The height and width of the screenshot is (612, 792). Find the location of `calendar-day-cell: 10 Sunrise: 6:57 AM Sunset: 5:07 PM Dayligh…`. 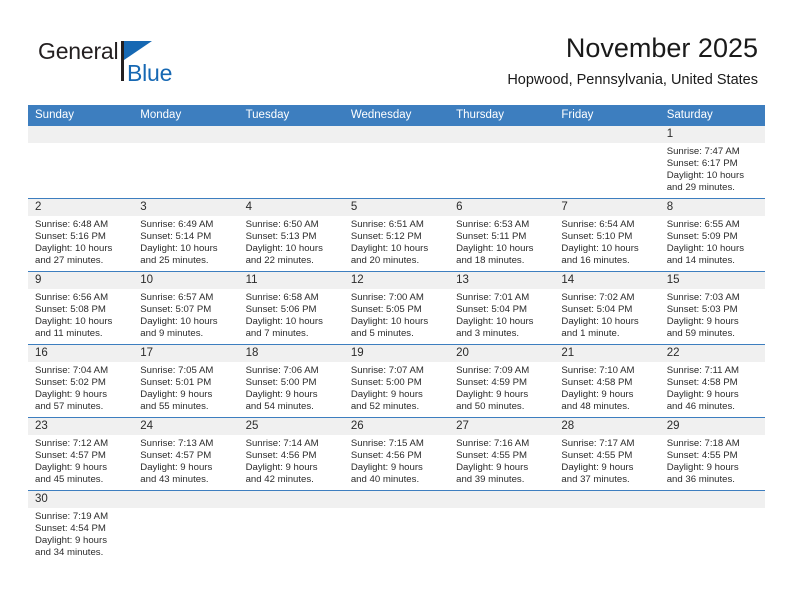

calendar-day-cell: 10 Sunrise: 6:57 AM Sunset: 5:07 PM Dayligh… is located at coordinates (186, 308).